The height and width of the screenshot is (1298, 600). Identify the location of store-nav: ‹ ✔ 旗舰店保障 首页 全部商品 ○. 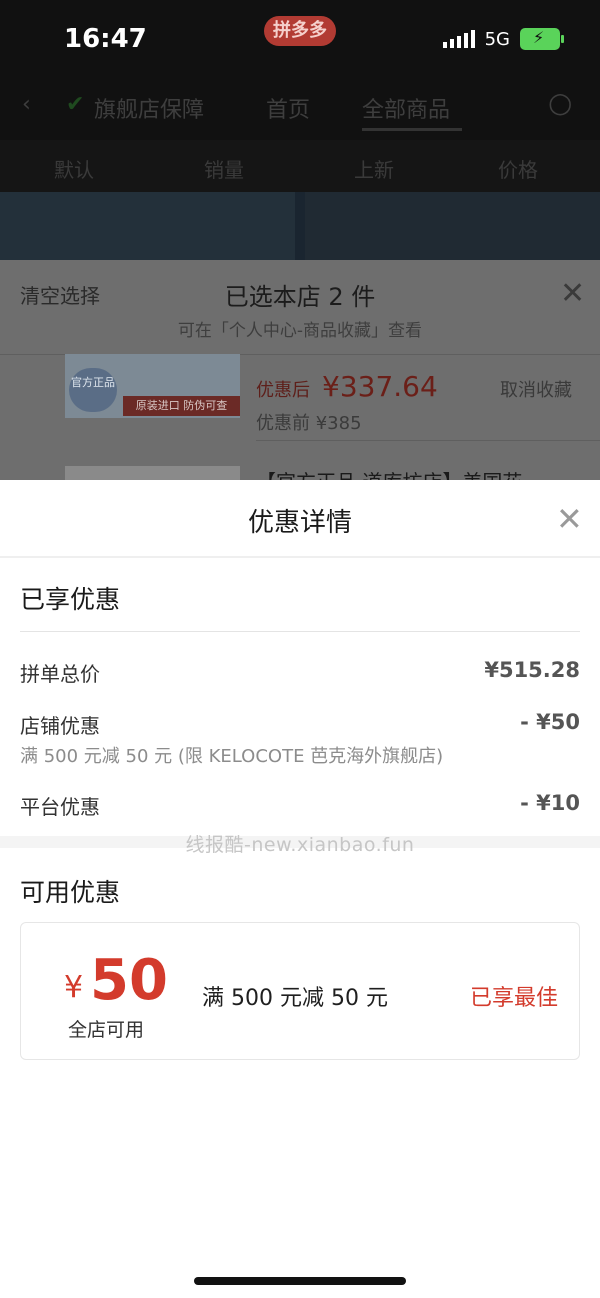
(300, 108).